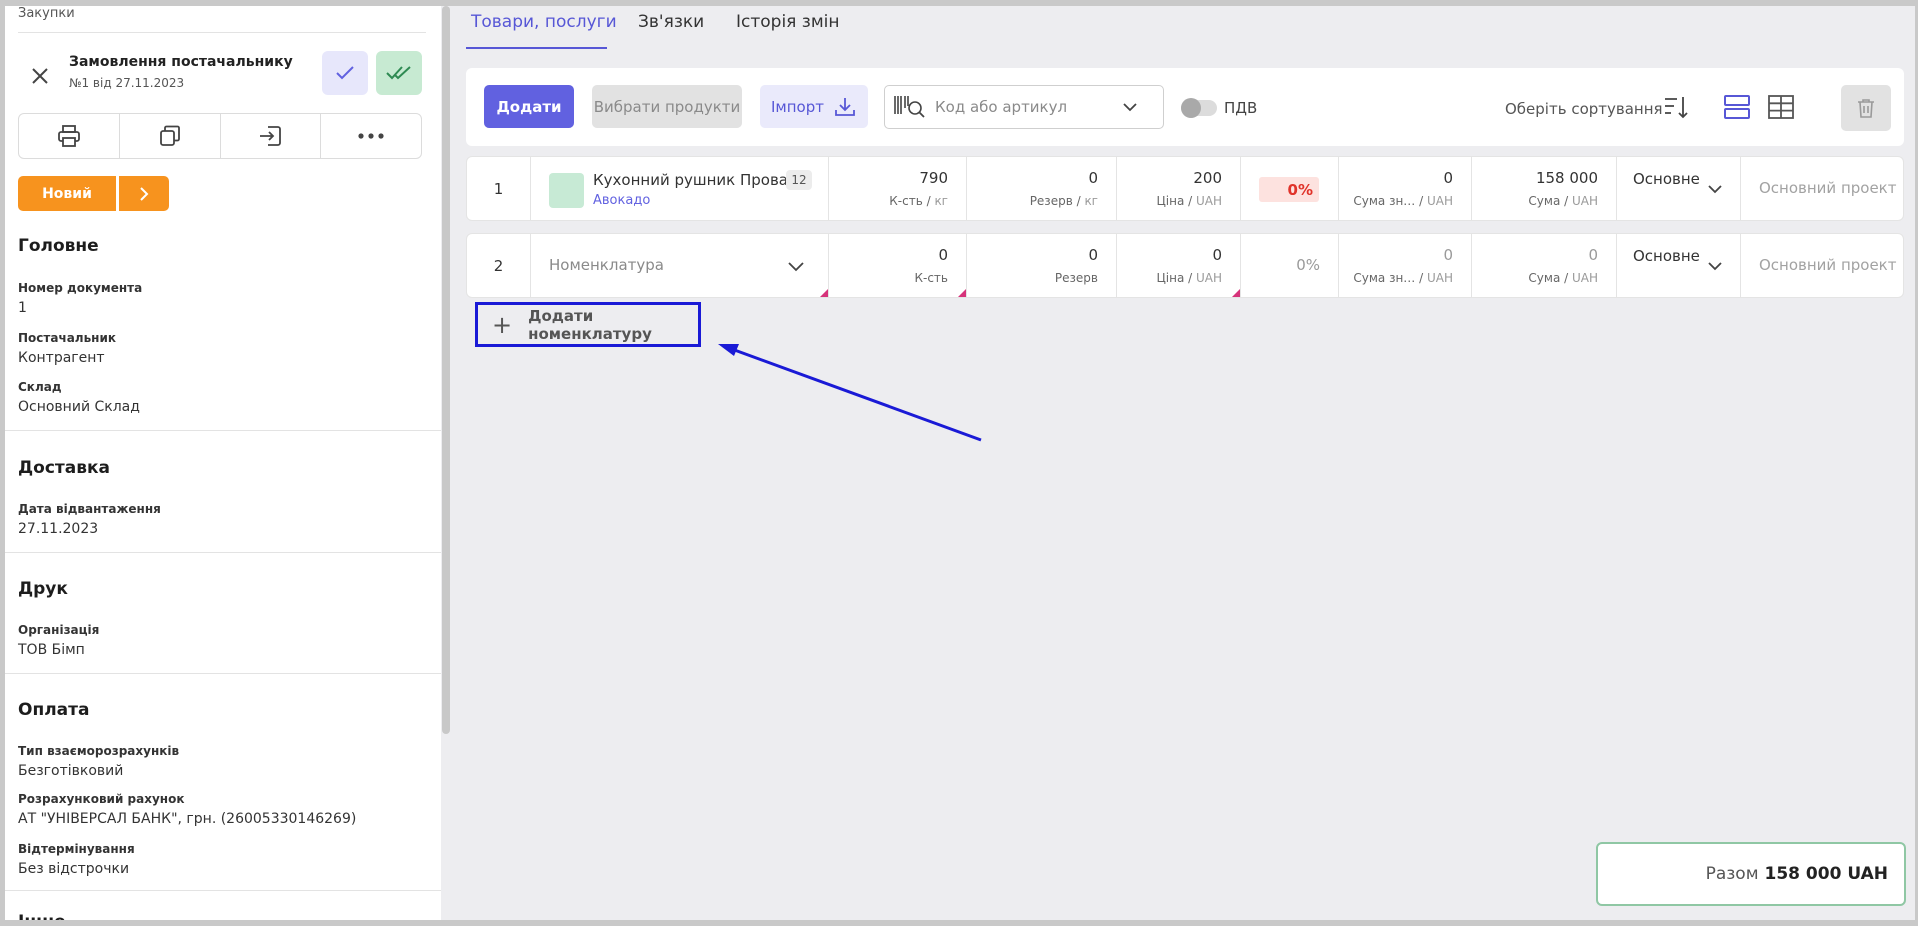 The height and width of the screenshot is (926, 1918). Describe the element at coordinates (1199, 108) in the screenshot. I see `vat-toggle` at that location.